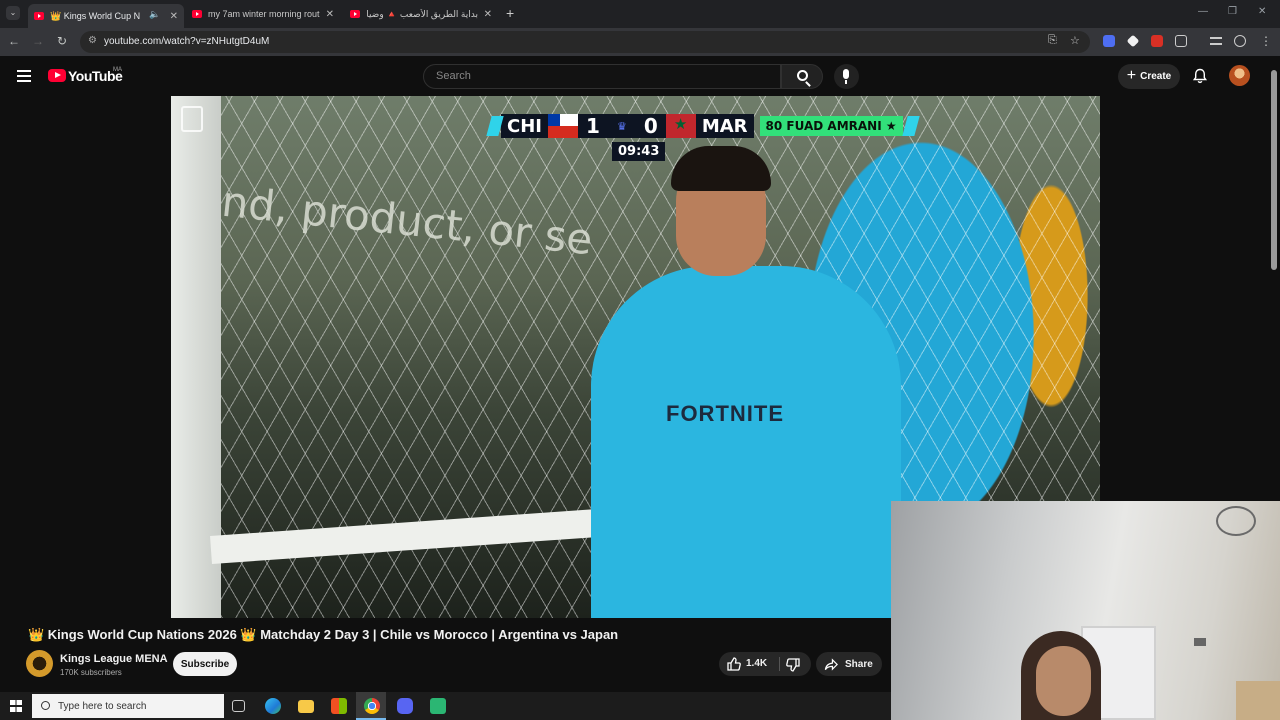  Describe the element at coordinates (372, 706) in the screenshot. I see `chrome-browser-icon` at that location.